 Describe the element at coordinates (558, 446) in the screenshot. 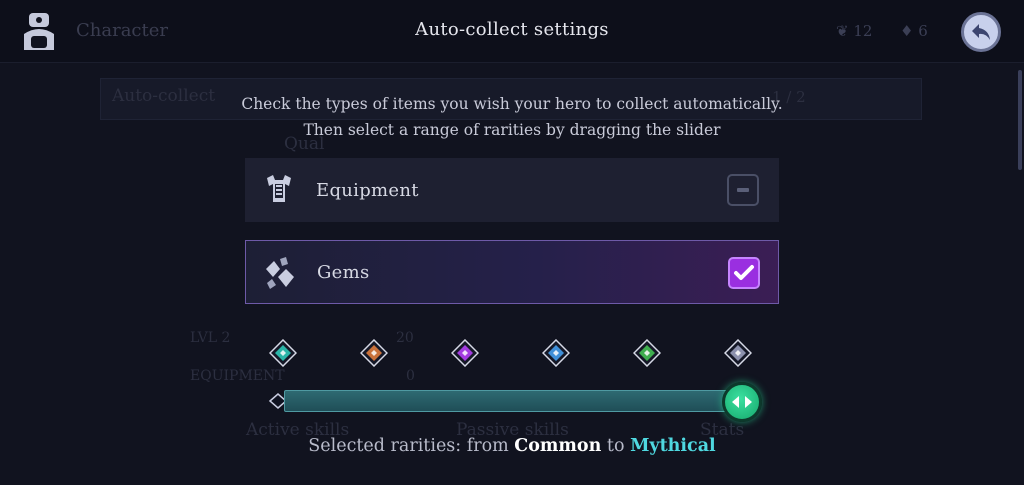

I see `selected-from: Common` at that location.